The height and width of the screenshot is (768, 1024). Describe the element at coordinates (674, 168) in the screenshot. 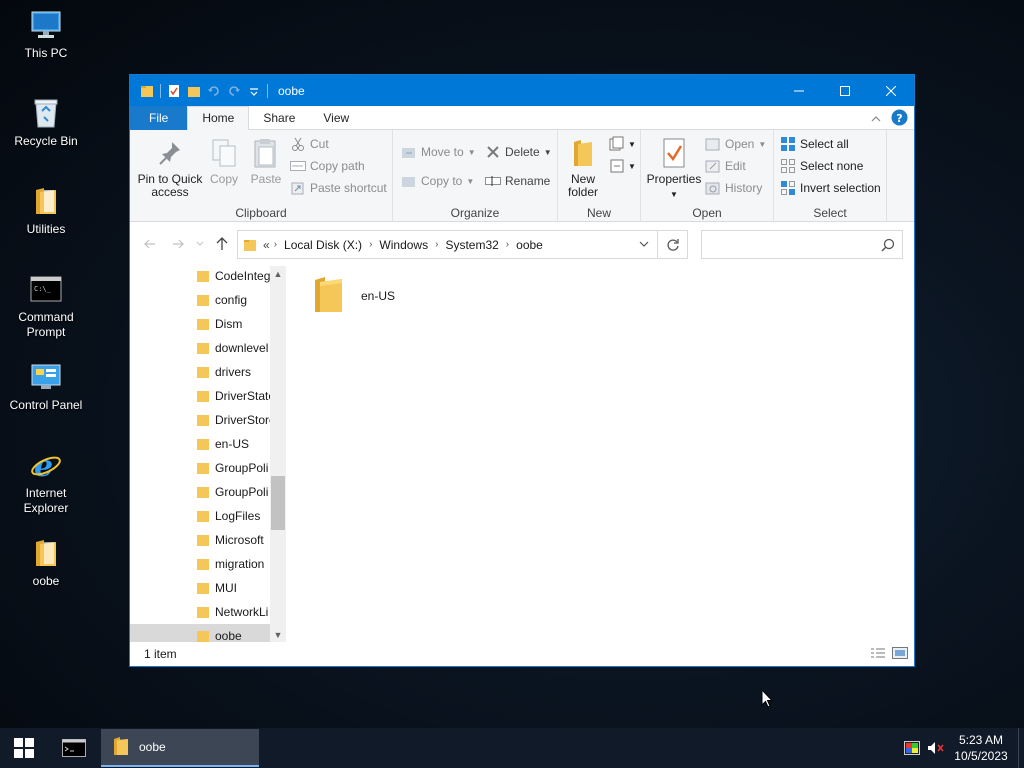

I see `properties-button: Properties ▼` at that location.